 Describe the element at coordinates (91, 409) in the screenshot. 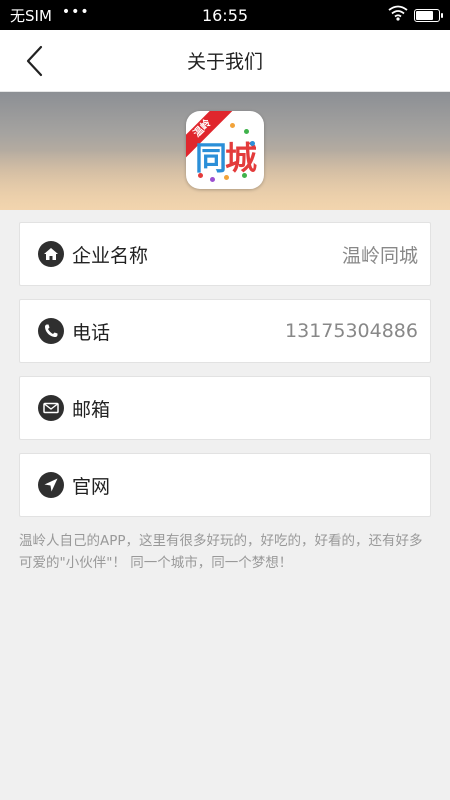

I see `email-label: 邮箱` at that location.